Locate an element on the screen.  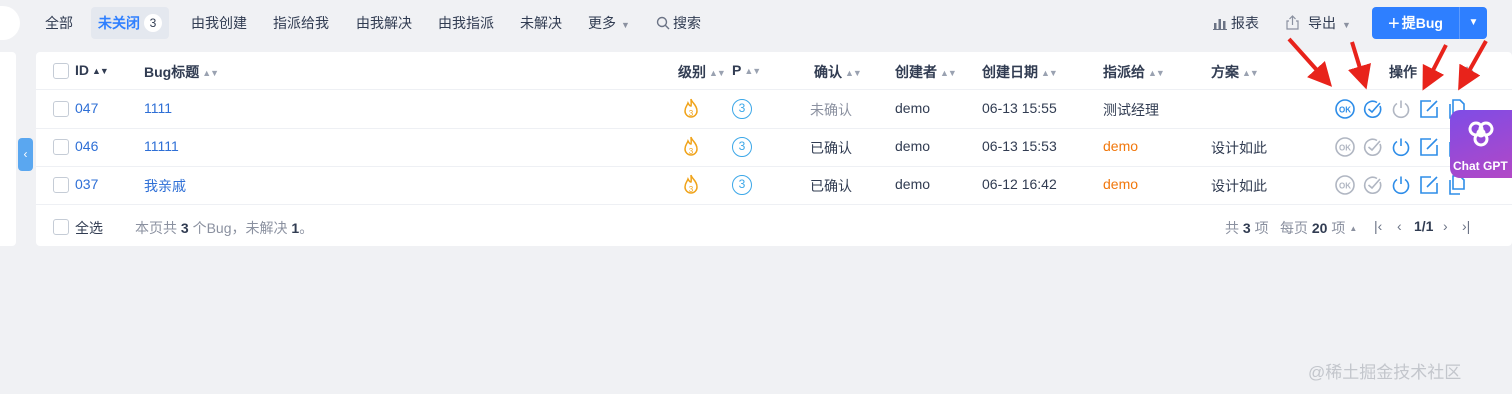
plus-icon: + is located at coordinates (1394, 24).